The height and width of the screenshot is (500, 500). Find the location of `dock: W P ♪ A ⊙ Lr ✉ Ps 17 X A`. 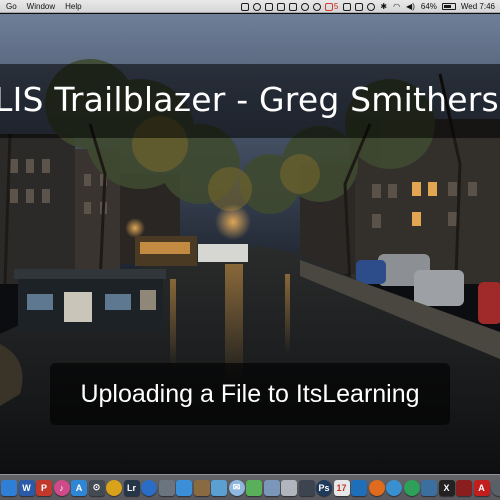

dock: W P ♪ A ⊙ Lr ✉ Ps 17 X A is located at coordinates (250, 487).